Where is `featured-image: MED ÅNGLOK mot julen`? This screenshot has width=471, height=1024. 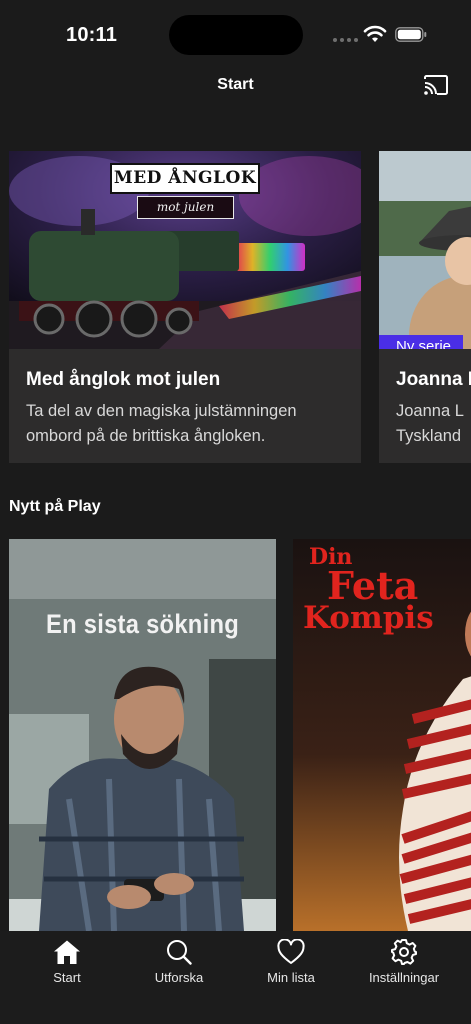
featured-image: MED ÅNGLOK mot julen is located at coordinates (185, 250).